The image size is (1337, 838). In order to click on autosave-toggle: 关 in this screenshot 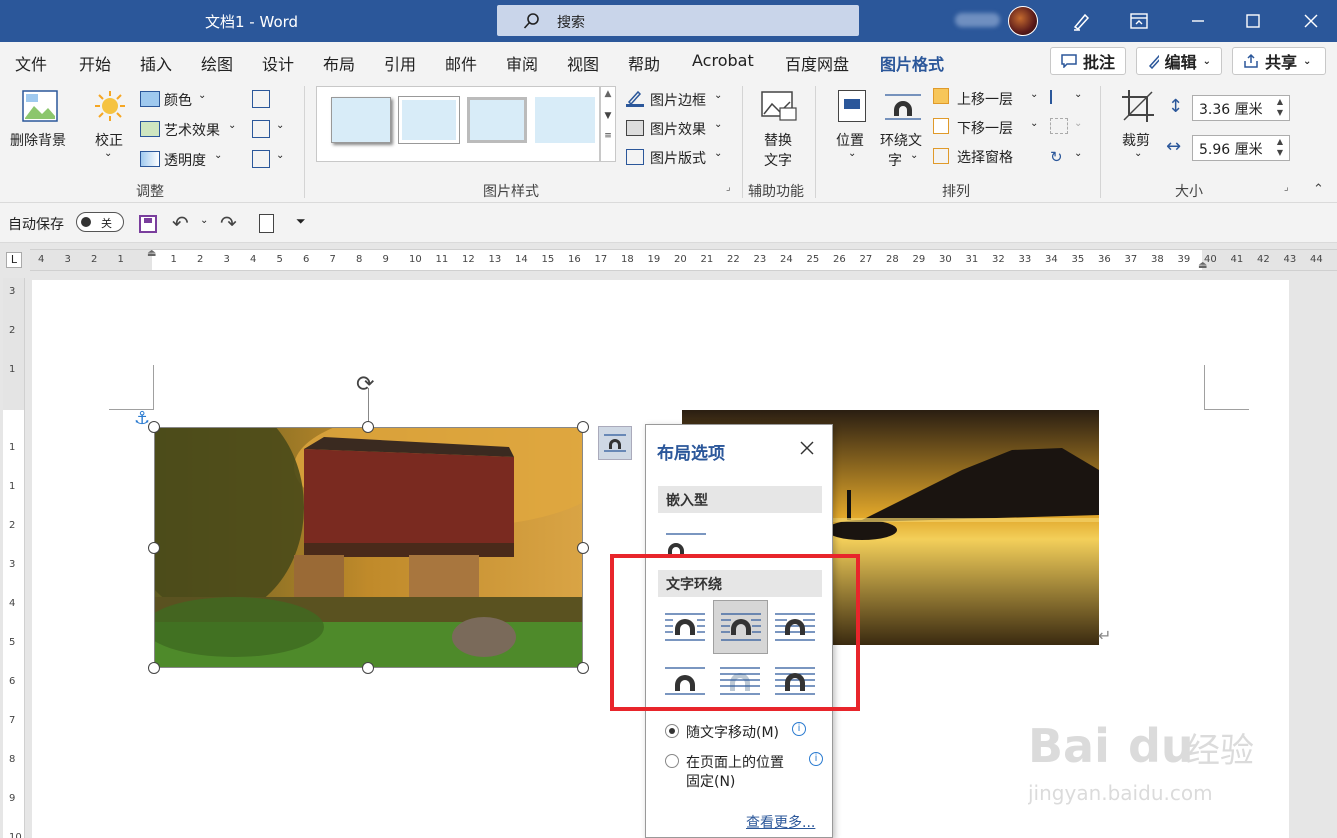, I will do `click(100, 222)`.